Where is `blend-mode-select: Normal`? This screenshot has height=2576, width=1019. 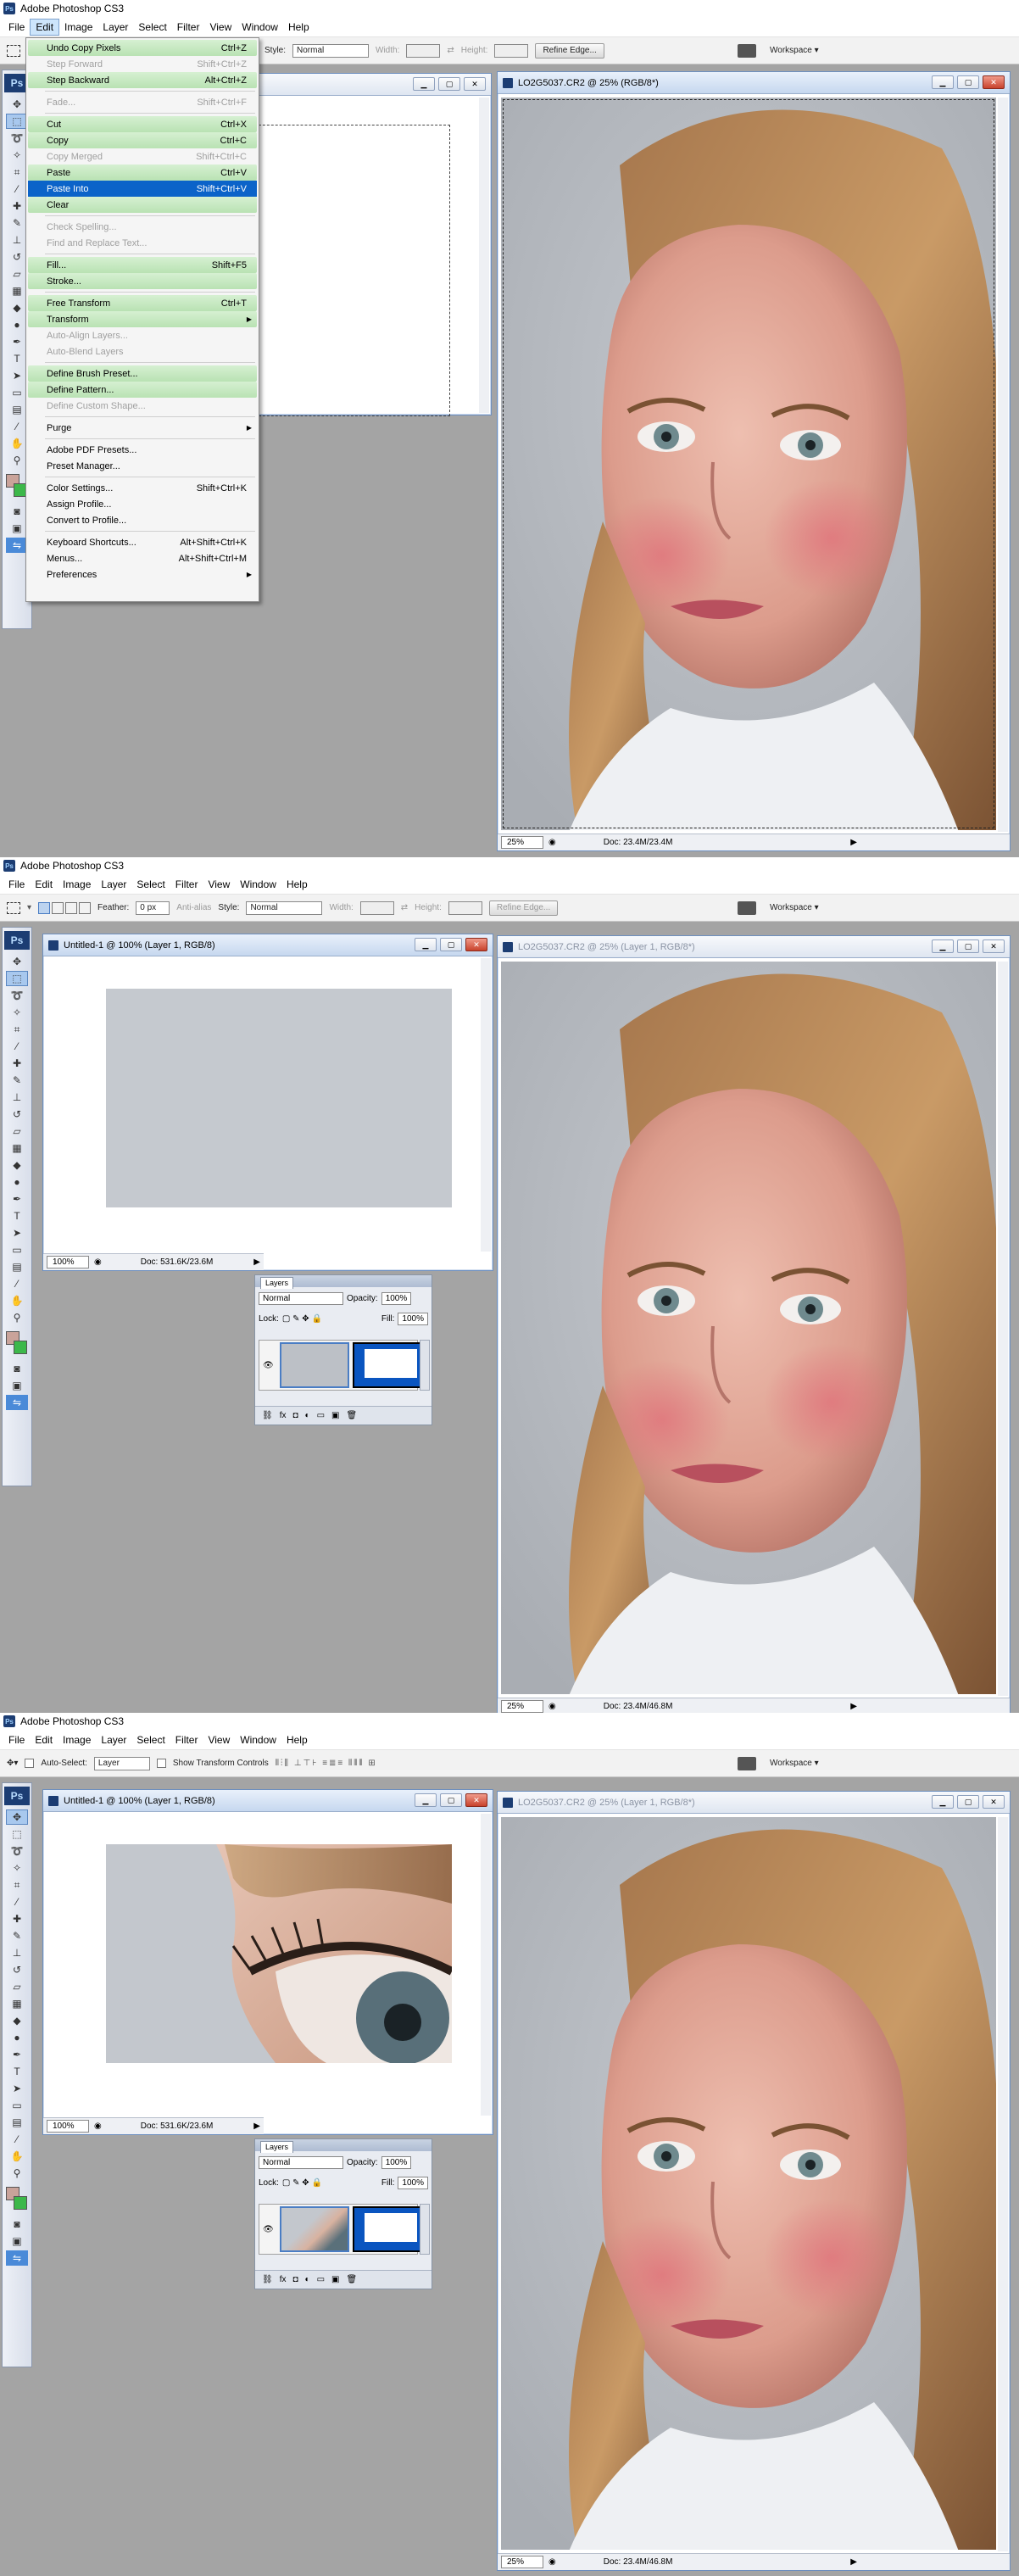
blend-mode-select: Normal is located at coordinates (301, 2162).